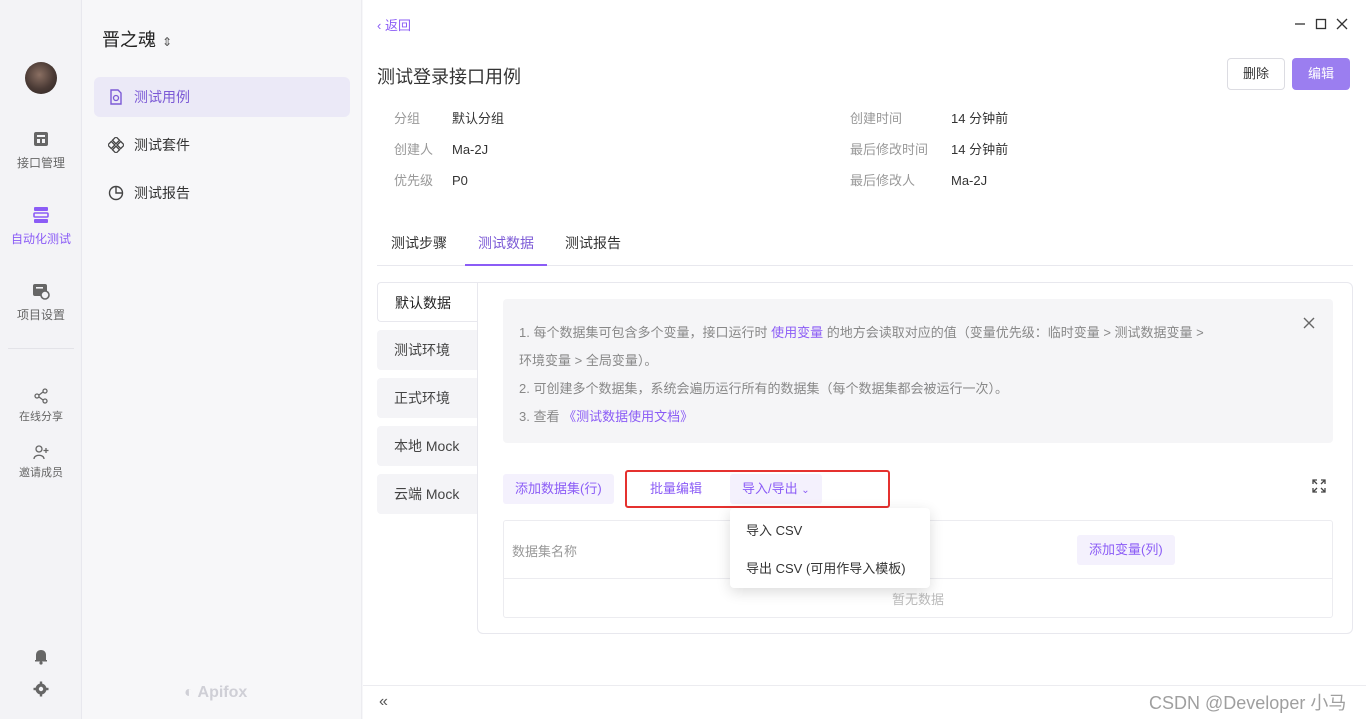 The image size is (1366, 719). Describe the element at coordinates (545, 551) in the screenshot. I see `column-header: 数据集名称` at that location.